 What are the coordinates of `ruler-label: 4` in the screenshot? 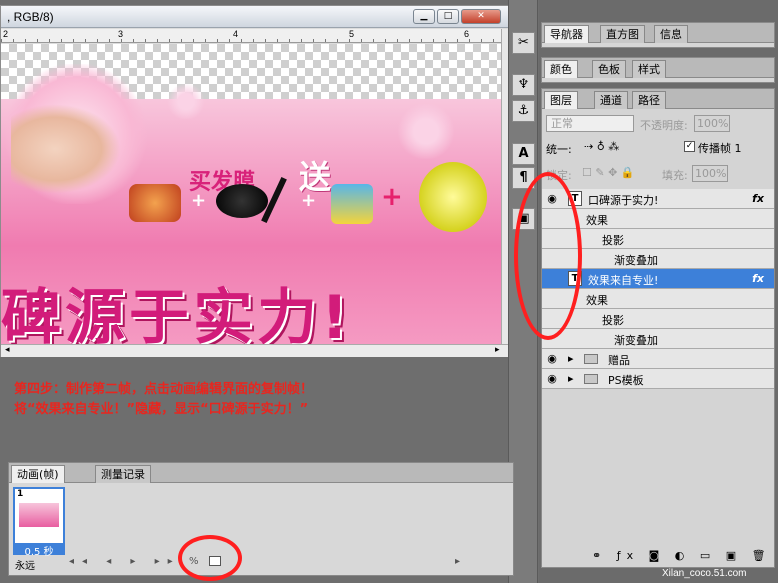 It's located at (236, 34).